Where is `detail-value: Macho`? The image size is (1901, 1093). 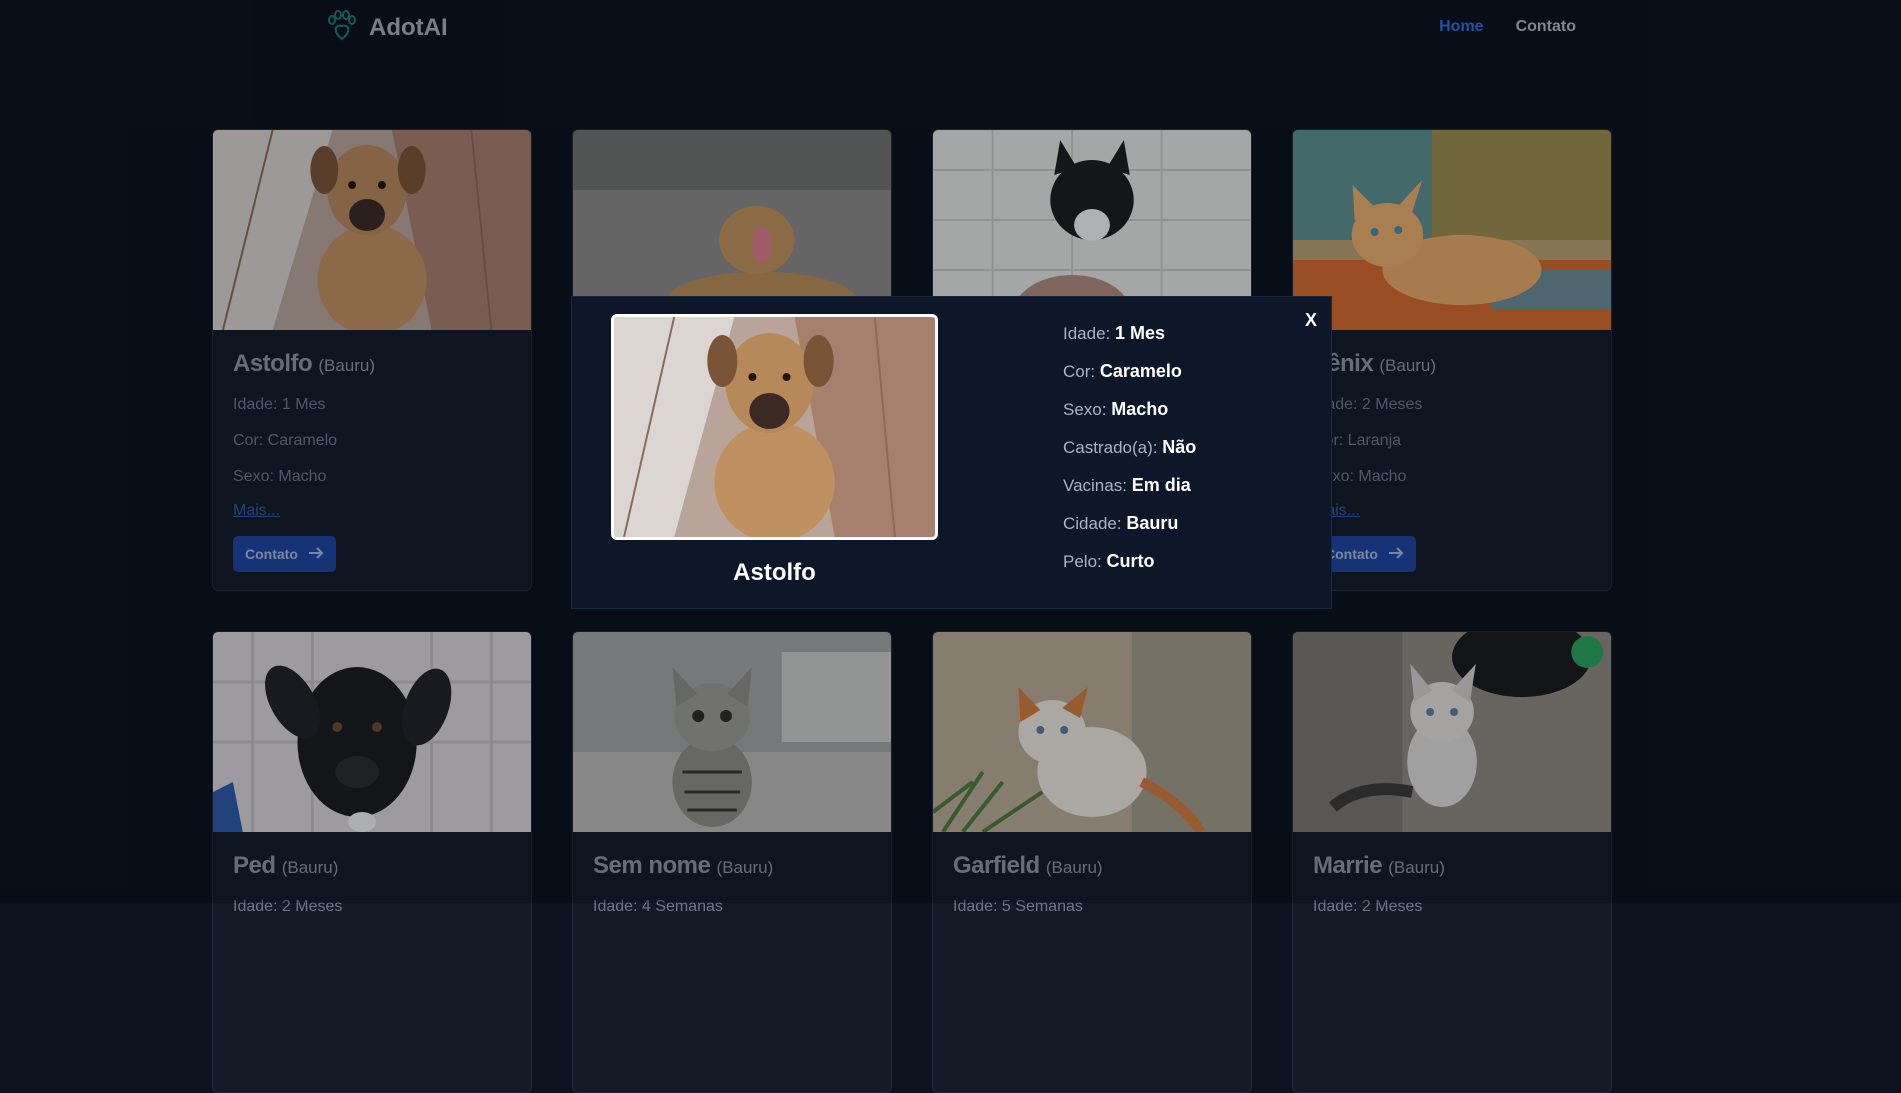
detail-value: Macho is located at coordinates (1140, 409).